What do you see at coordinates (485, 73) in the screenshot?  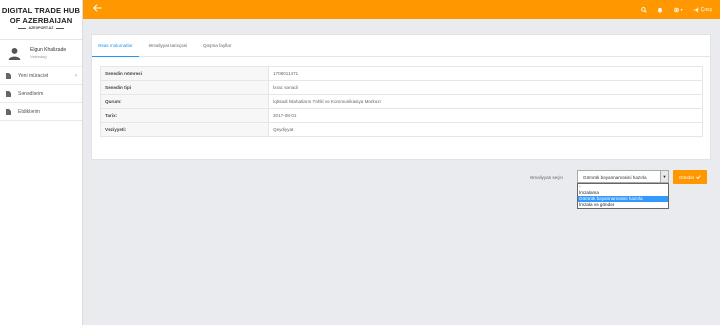 I see `field-value: 1708011471` at bounding box center [485, 73].